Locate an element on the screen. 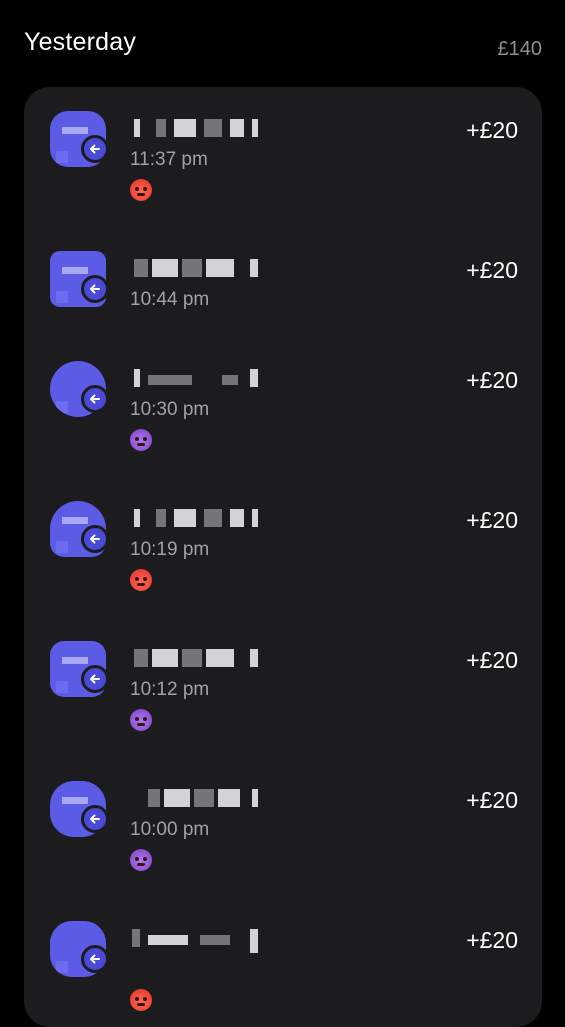  transaction-row: 10:12 pm +£20 is located at coordinates (283, 682).